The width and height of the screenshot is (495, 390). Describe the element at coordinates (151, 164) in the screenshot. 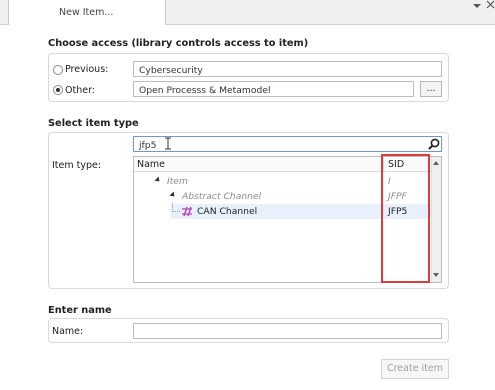

I see `column-header-name: Name` at that location.